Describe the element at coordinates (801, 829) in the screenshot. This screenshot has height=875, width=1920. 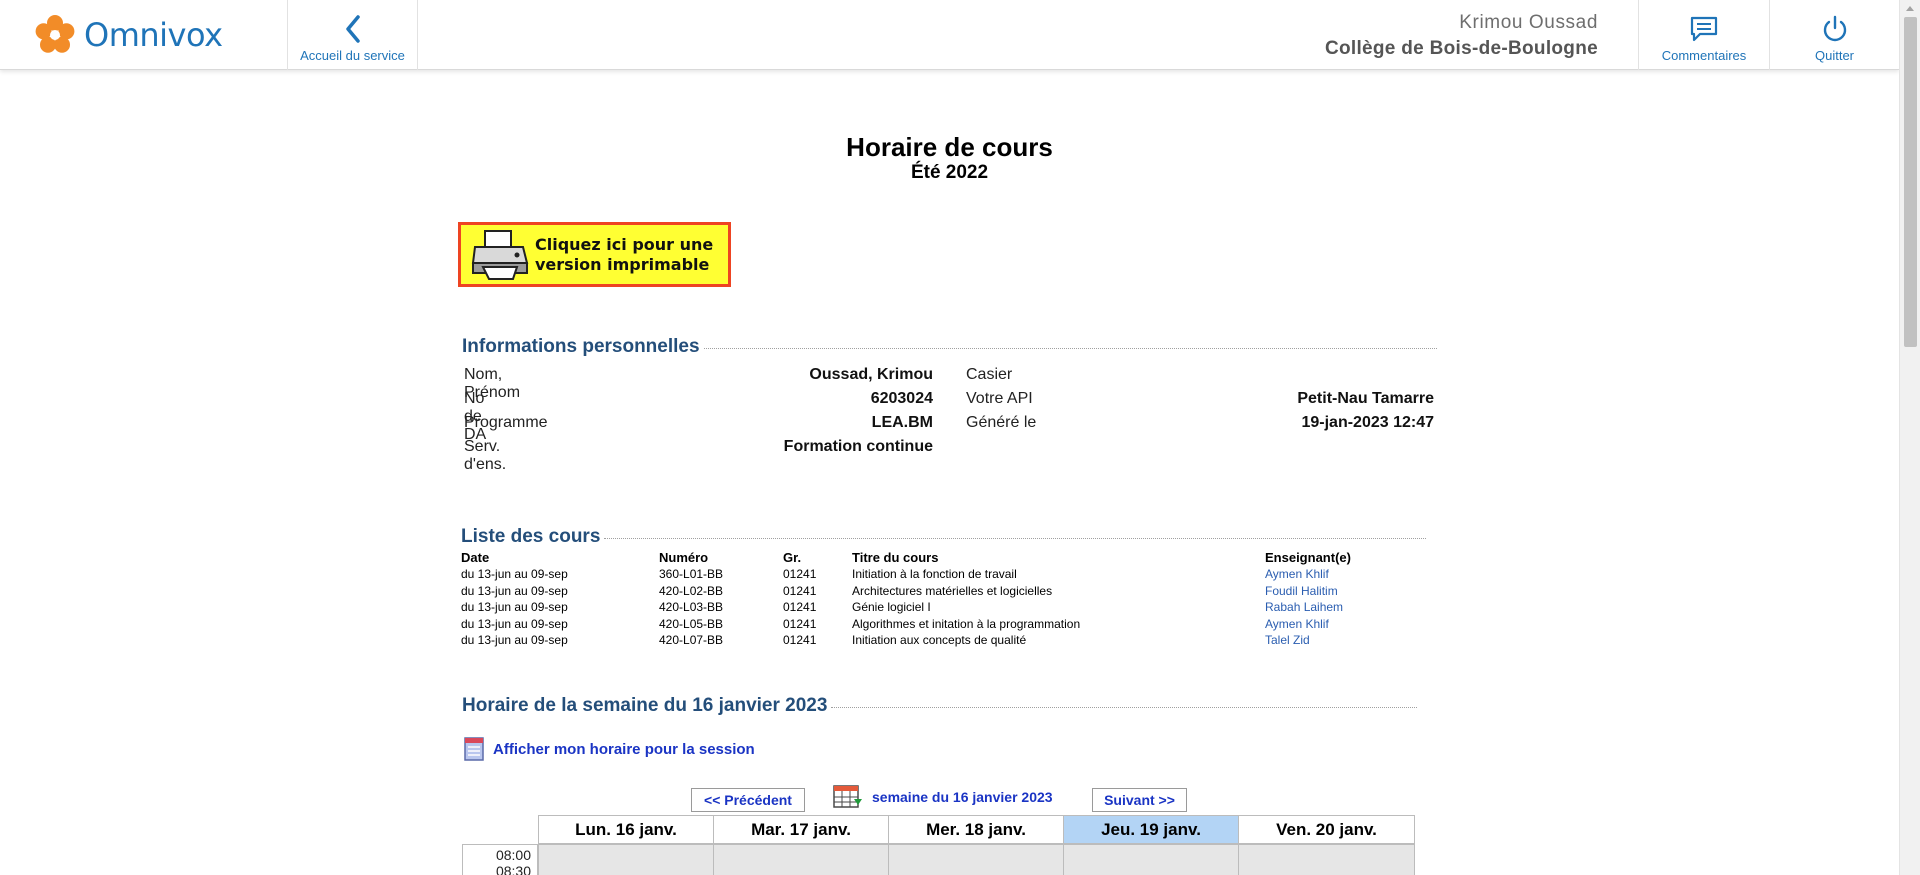
I see `day-header-tuesday: Mar. 17 janv.` at that location.